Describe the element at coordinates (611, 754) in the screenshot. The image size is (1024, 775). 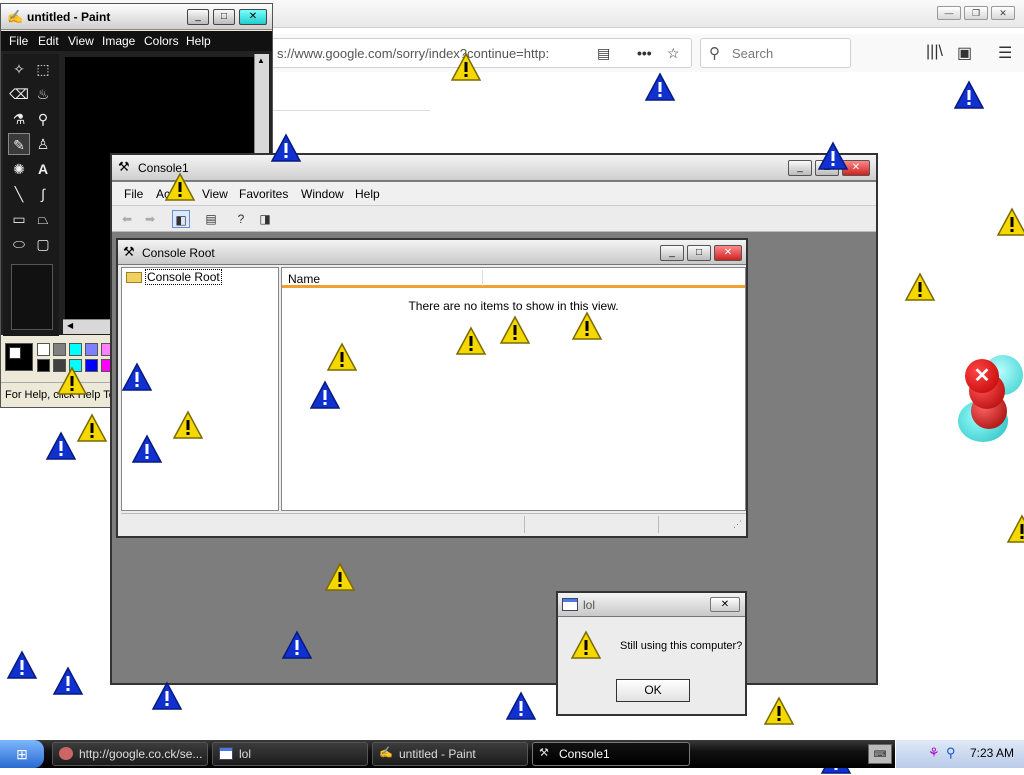
I see `task-console1: ⚒ Console1` at that location.